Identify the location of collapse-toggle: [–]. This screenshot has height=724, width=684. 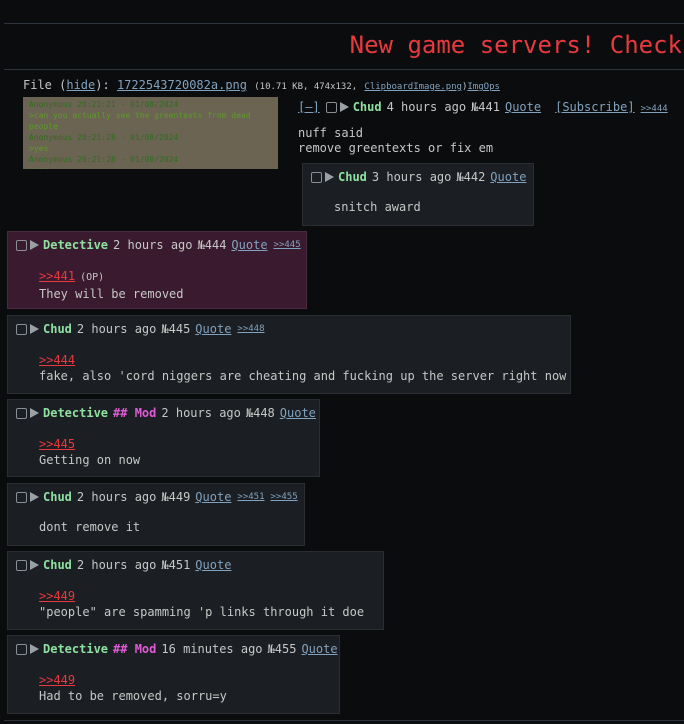
(309, 107).